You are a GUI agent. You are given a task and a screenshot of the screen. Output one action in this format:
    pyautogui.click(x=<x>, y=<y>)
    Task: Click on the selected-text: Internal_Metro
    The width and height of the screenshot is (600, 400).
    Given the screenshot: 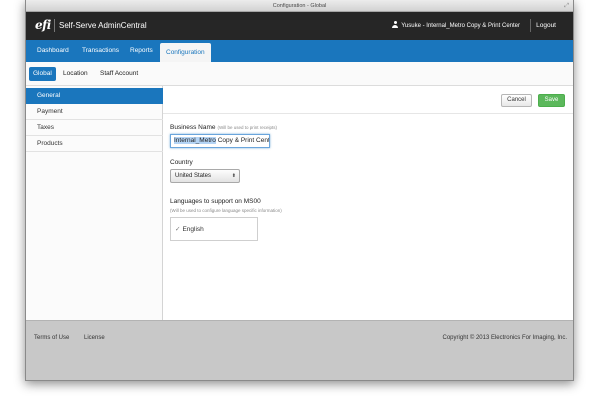 What is the action you would take?
    pyautogui.click(x=195, y=140)
    